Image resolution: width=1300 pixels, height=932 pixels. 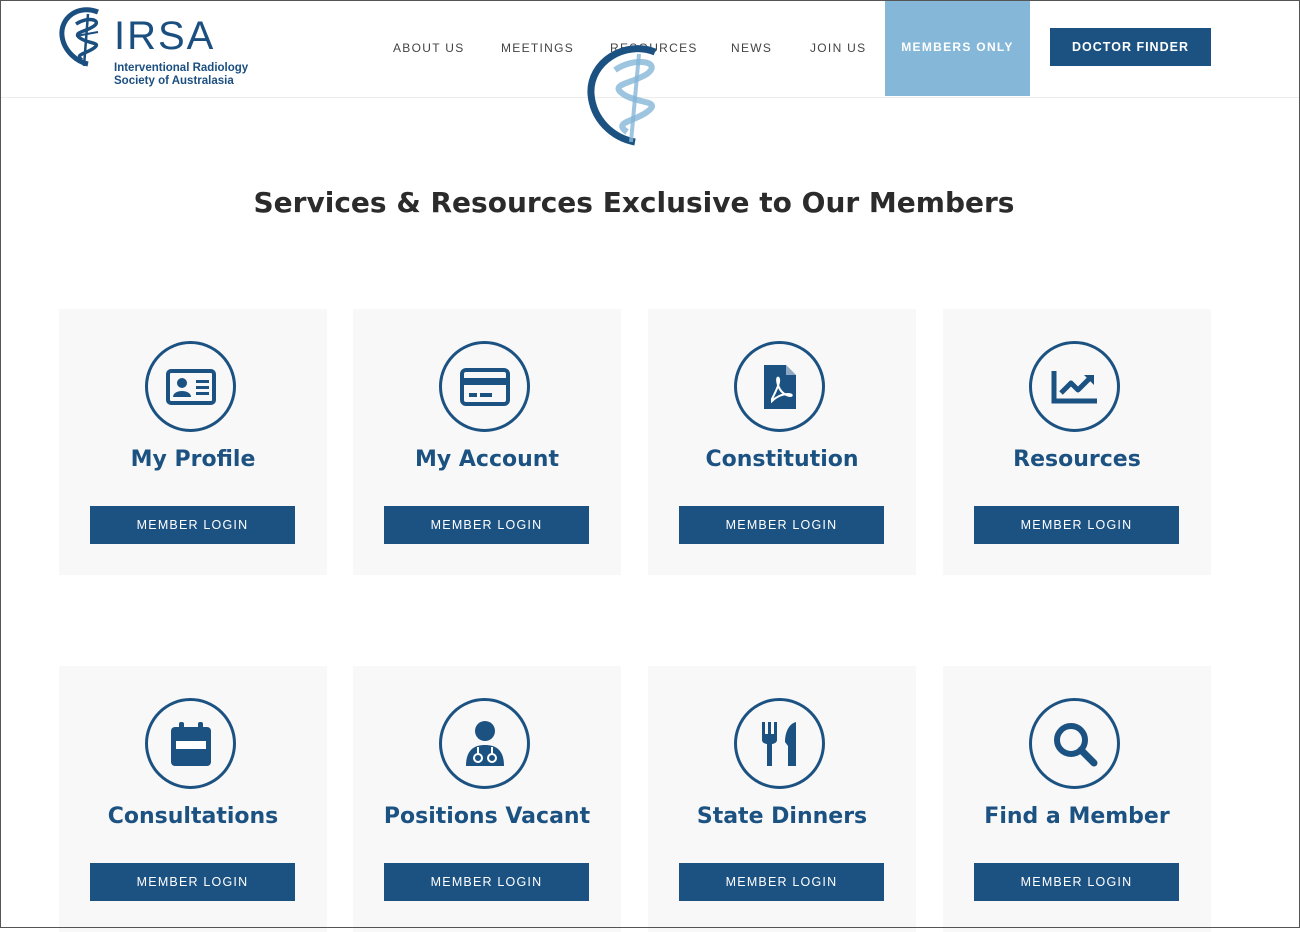 I want to click on card-title: Constitution, so click(x=782, y=459).